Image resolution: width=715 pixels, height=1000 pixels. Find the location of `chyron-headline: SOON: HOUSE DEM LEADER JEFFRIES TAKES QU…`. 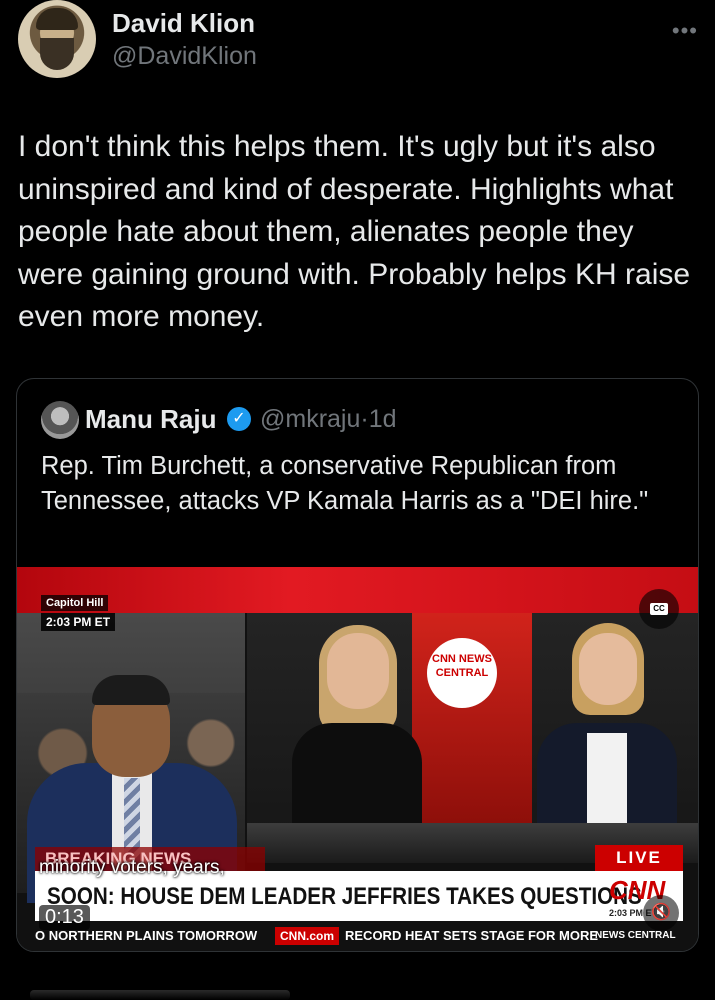

chyron-headline: SOON: HOUSE DEM LEADER JEFFRIES TAKES QU… is located at coordinates (344, 896).